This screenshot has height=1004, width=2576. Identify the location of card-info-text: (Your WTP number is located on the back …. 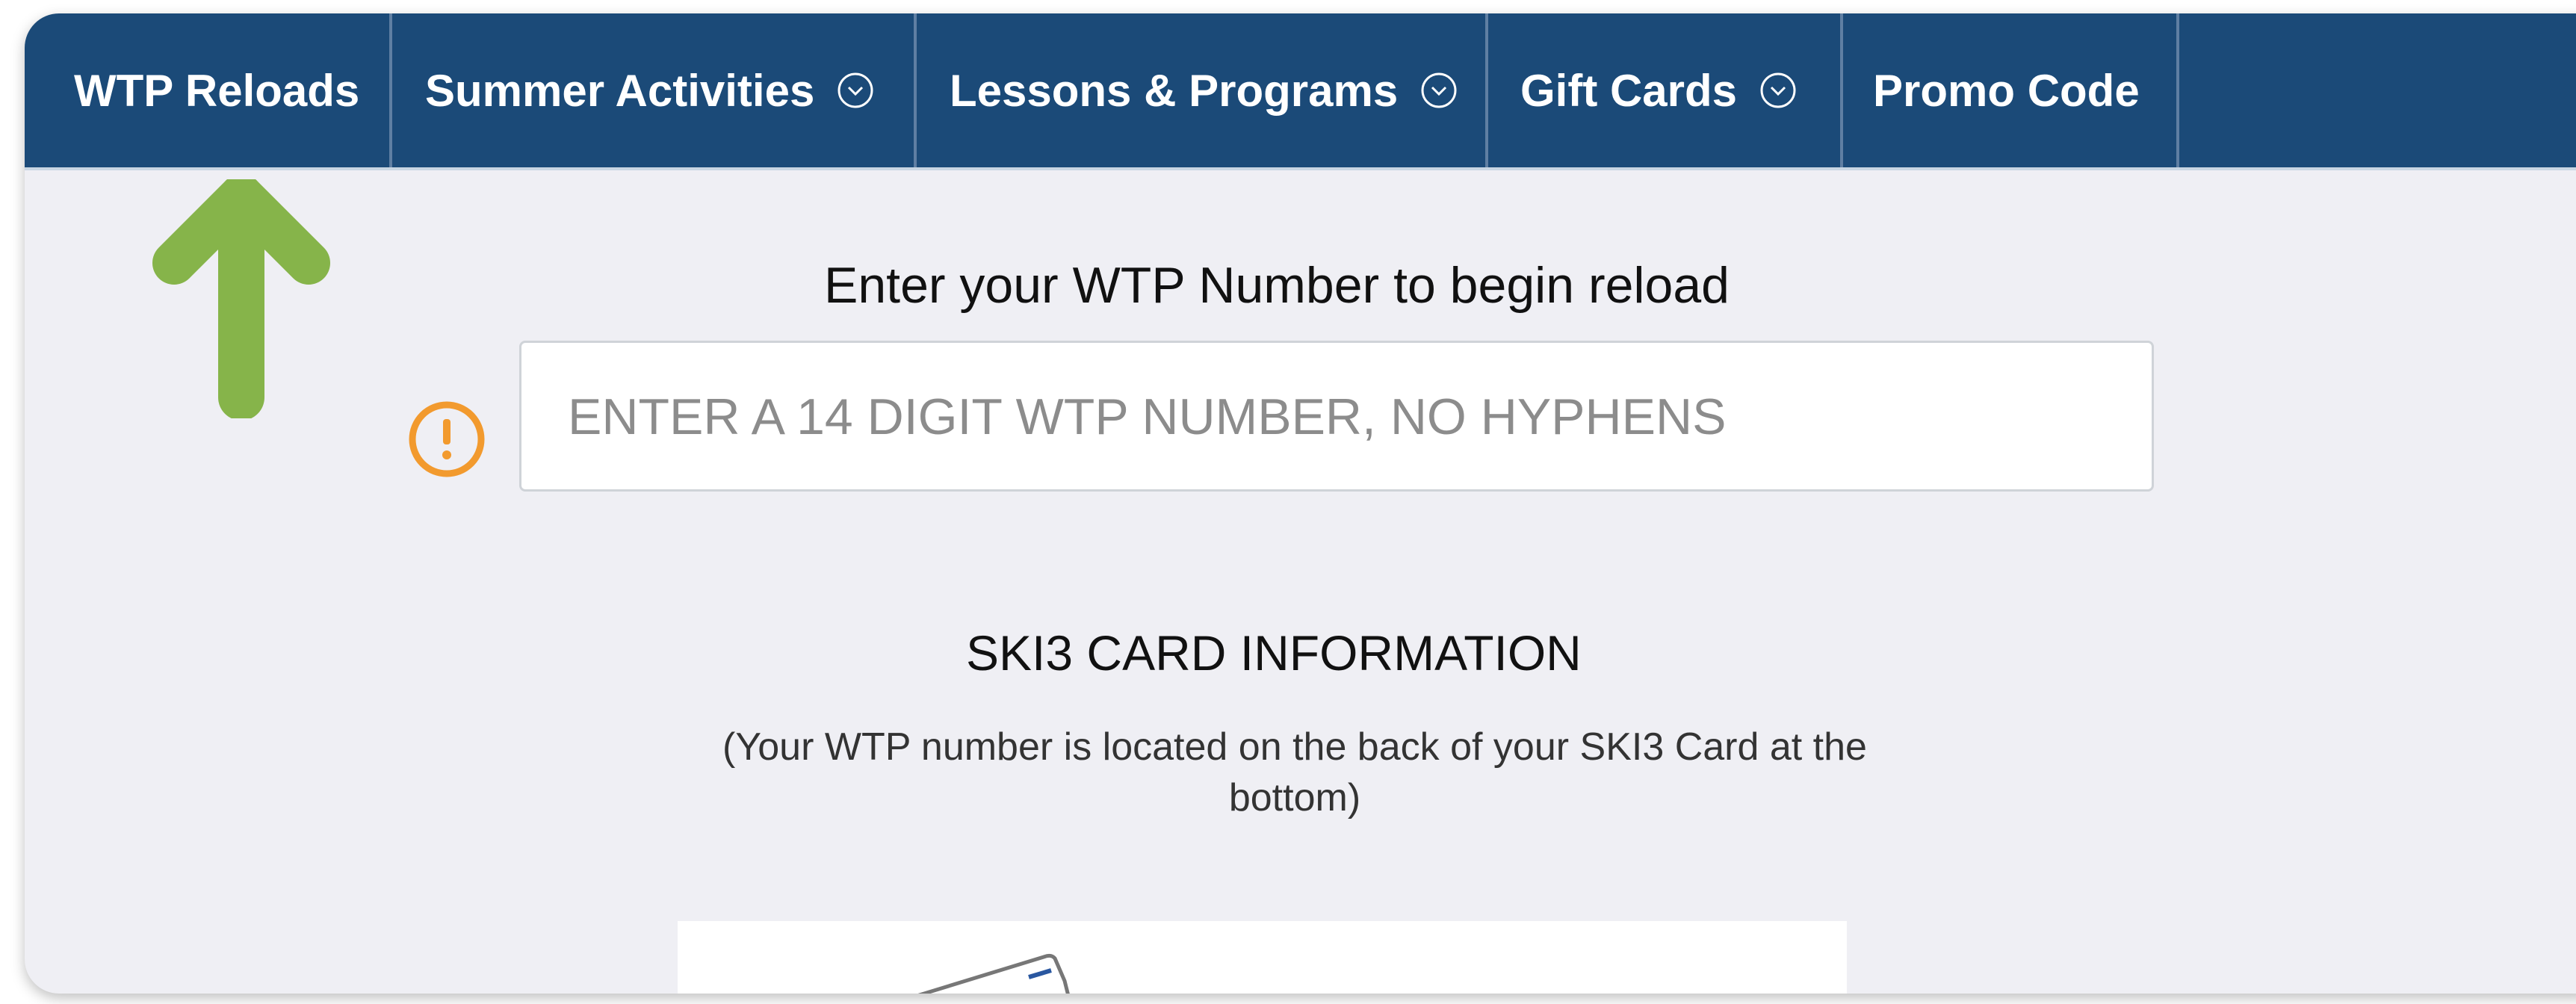
(1294, 772).